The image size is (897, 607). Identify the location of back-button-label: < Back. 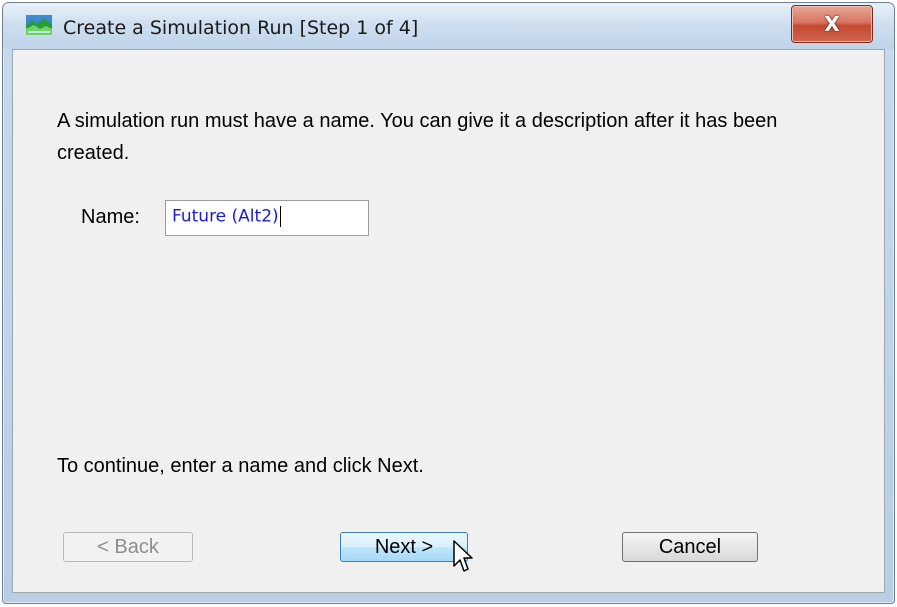
(128, 546).